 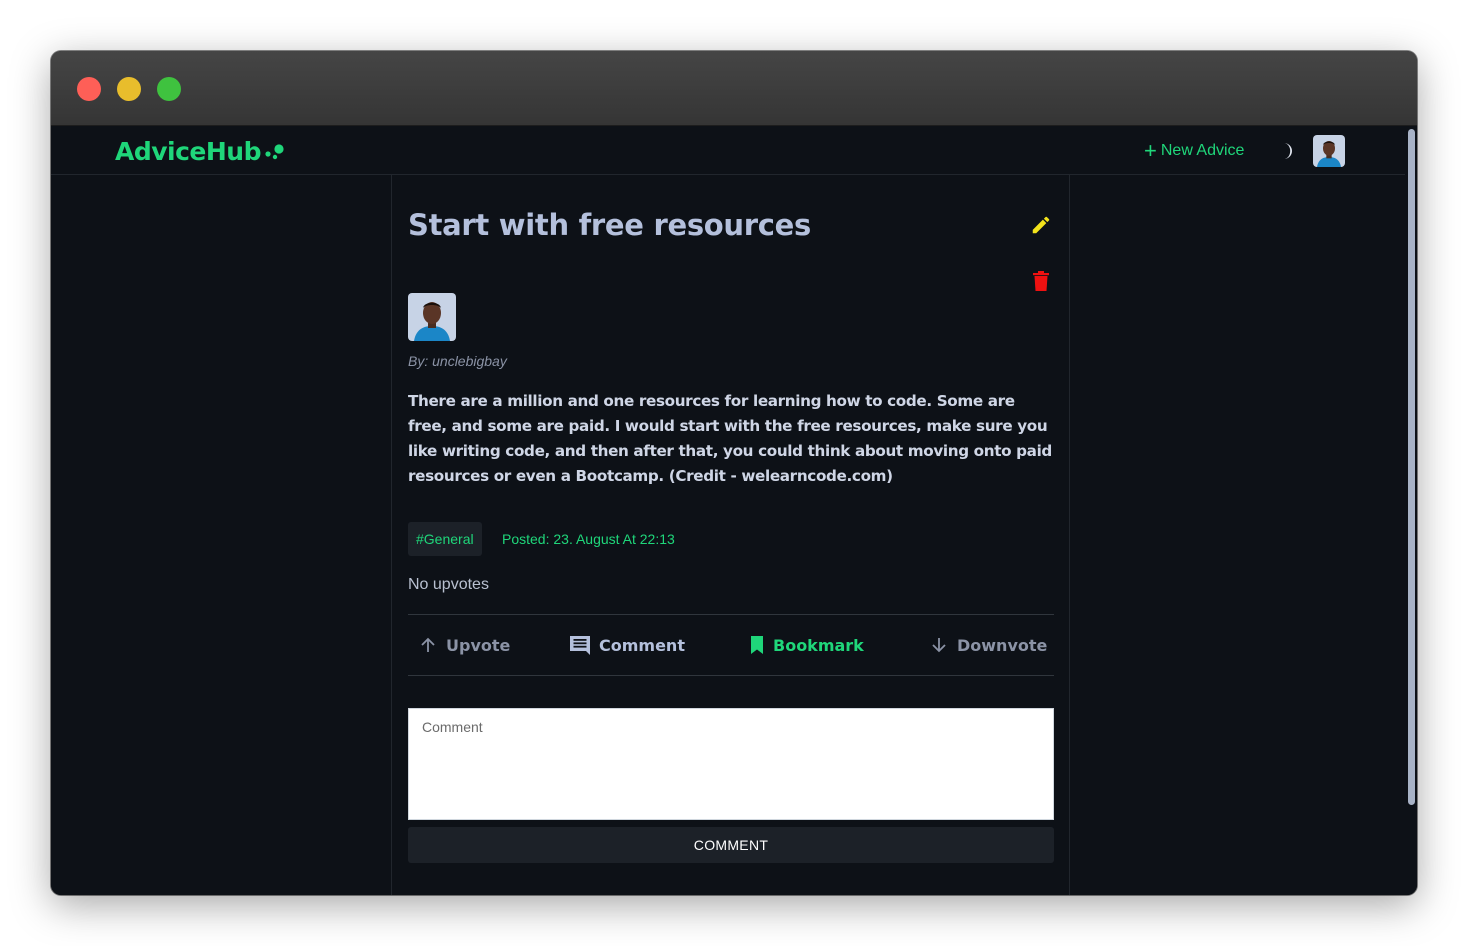 What do you see at coordinates (457, 361) in the screenshot?
I see `post-author: By: unclebigbay` at bounding box center [457, 361].